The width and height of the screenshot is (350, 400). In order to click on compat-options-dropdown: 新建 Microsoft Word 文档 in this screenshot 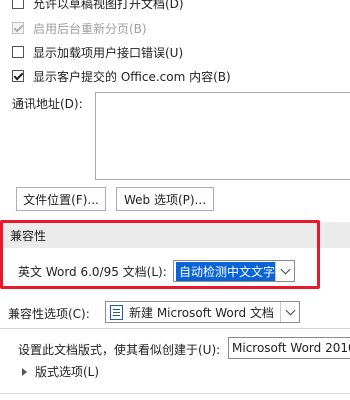, I will do `click(202, 312)`.